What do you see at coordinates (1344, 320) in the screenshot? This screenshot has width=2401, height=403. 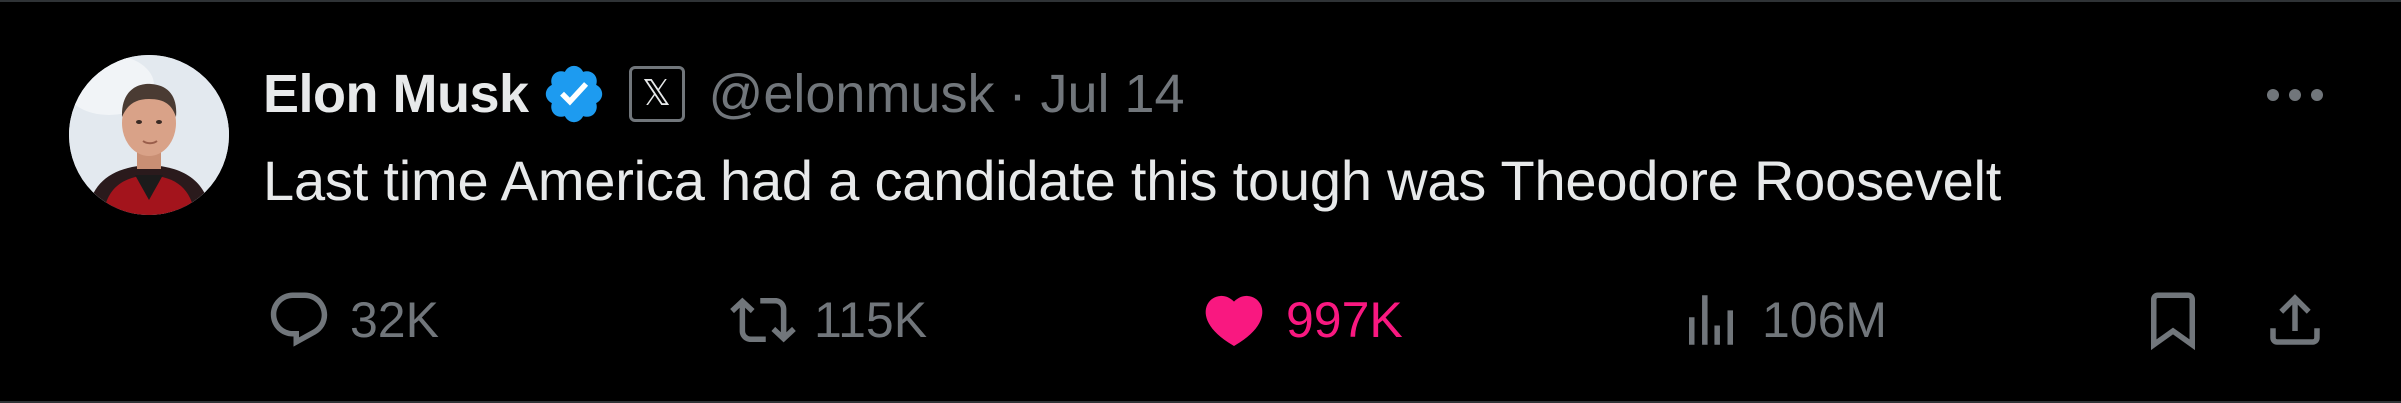 I see `like-count: 997K` at bounding box center [1344, 320].